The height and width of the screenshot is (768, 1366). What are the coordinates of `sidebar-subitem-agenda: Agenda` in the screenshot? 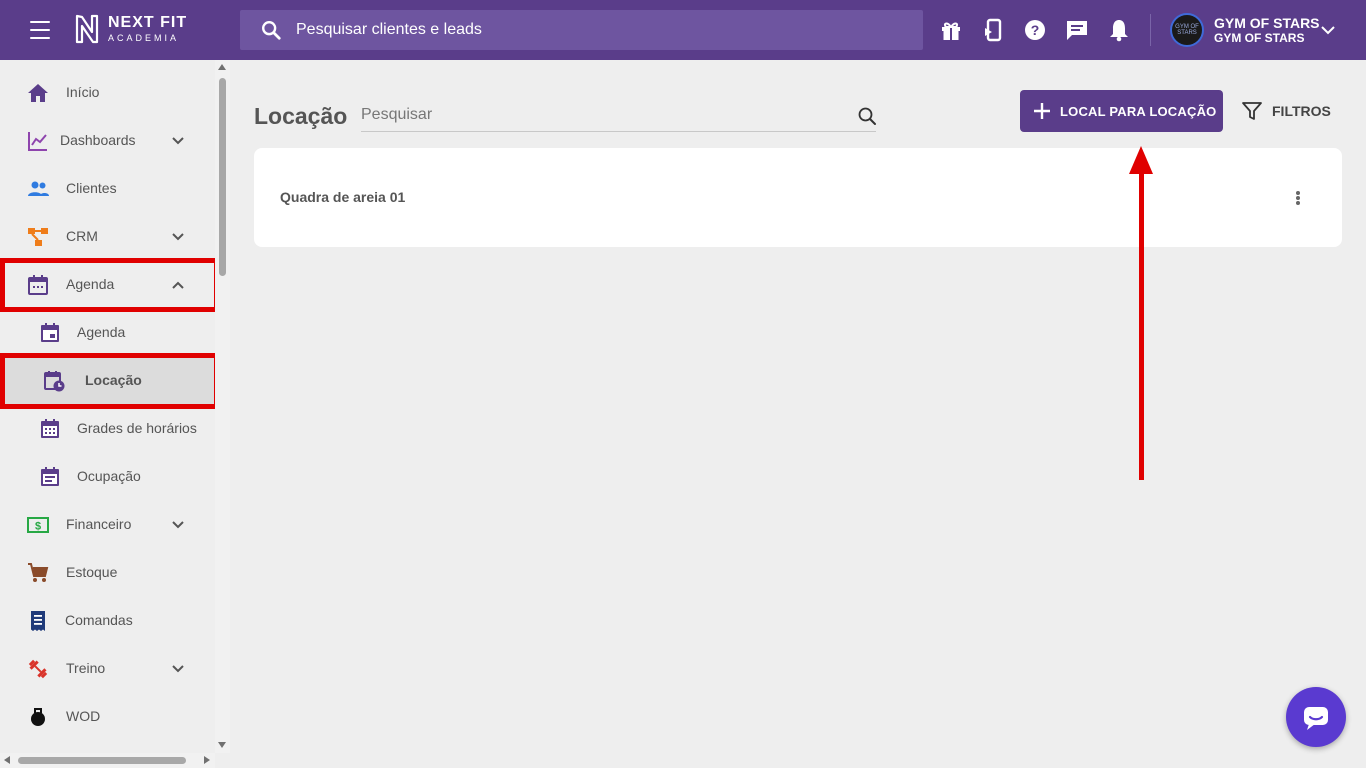 It's located at (107, 333).